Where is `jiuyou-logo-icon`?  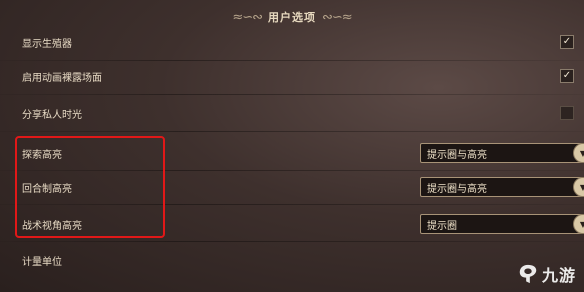 jiuyou-logo-icon is located at coordinates (528, 274).